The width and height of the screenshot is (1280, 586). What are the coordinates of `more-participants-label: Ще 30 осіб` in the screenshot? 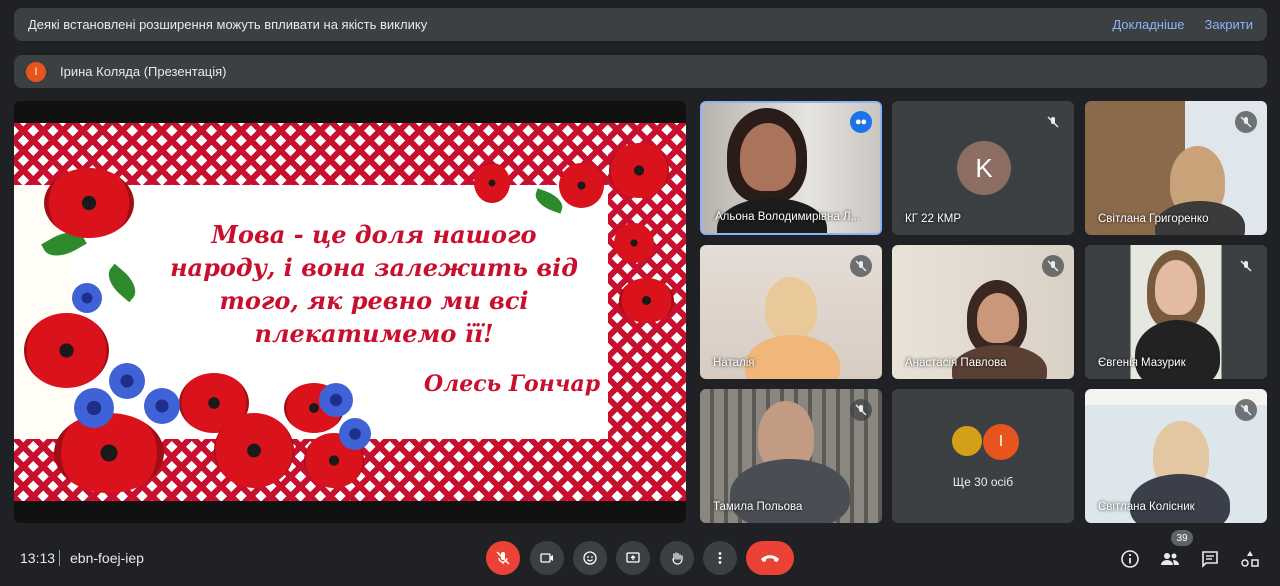 It's located at (983, 482).